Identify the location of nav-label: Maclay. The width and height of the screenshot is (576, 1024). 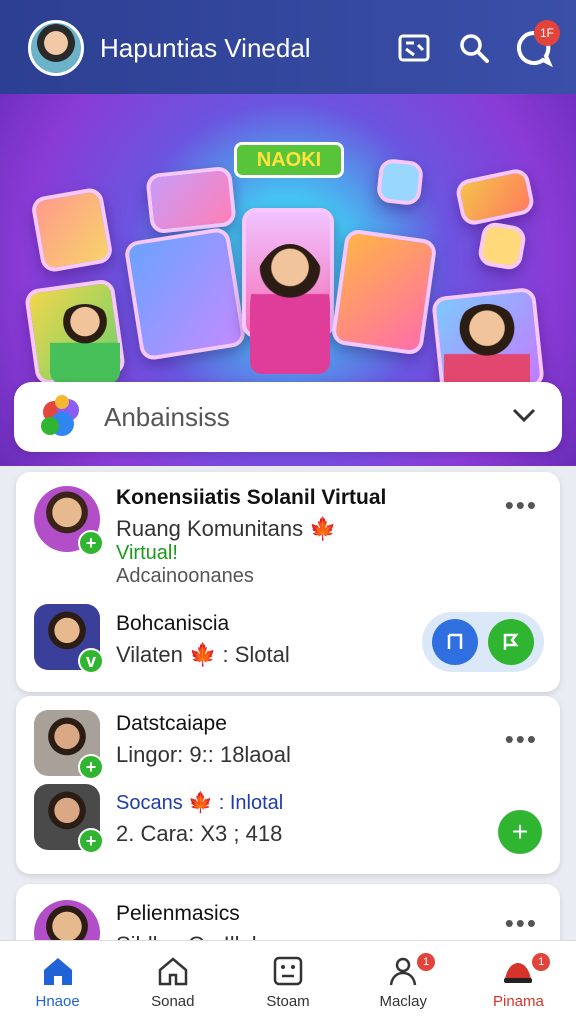
(403, 1001).